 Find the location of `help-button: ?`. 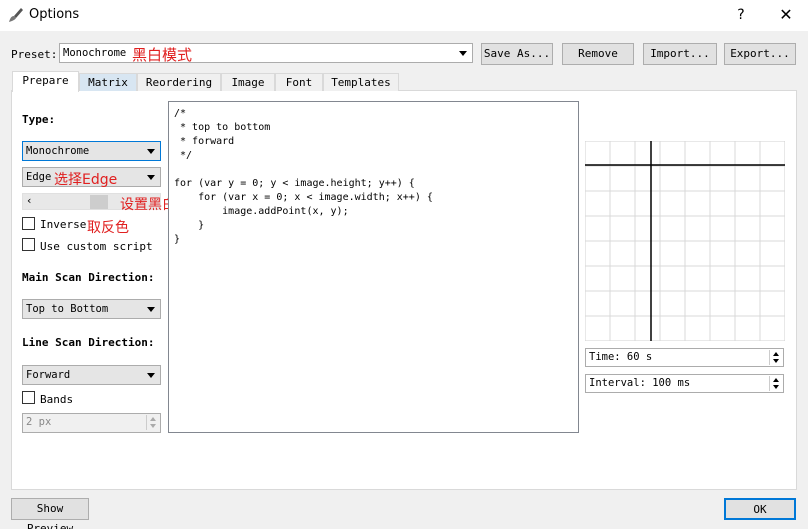

help-button: ? is located at coordinates (741, 15).